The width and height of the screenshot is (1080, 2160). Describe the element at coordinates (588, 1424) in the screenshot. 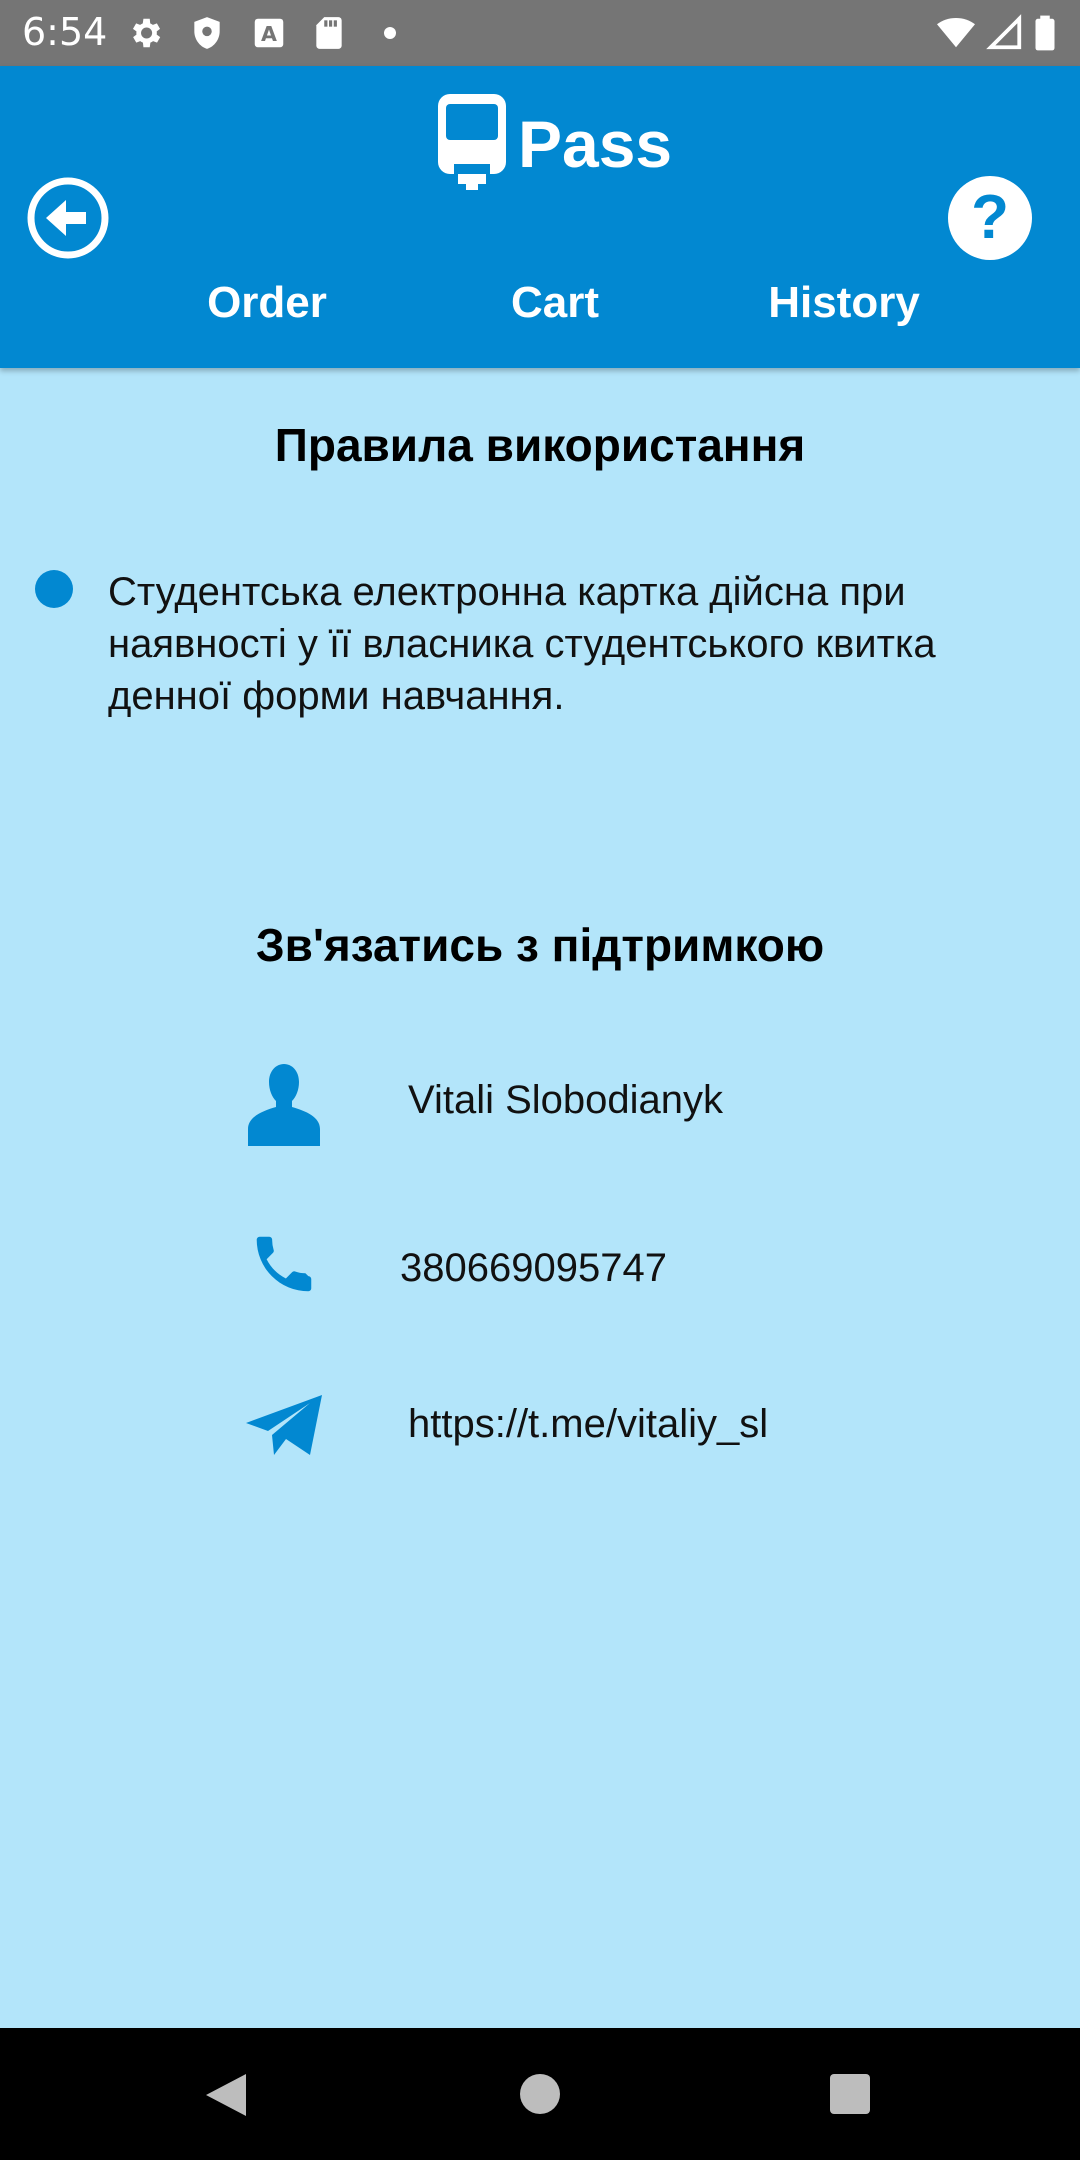

I see `contact-telegram-link: https://t.me/vitaliy_sl` at that location.